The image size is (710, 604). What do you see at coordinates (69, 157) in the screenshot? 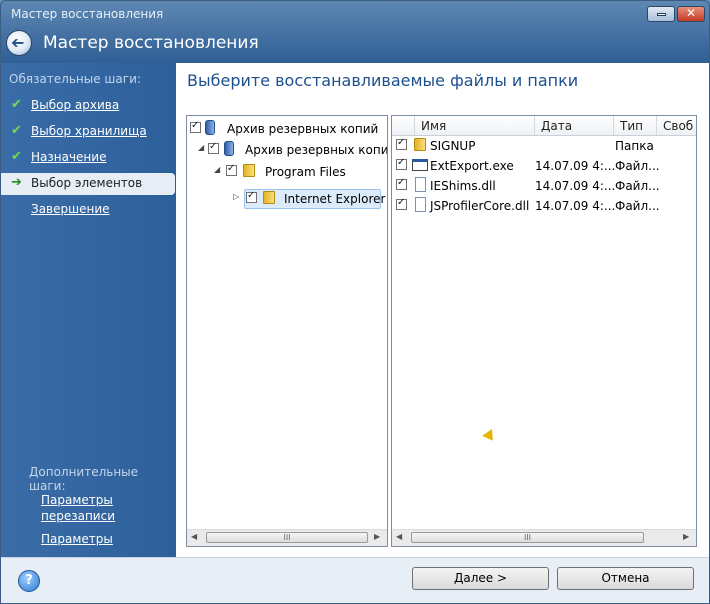
I see `step-label: Назначение` at bounding box center [69, 157].